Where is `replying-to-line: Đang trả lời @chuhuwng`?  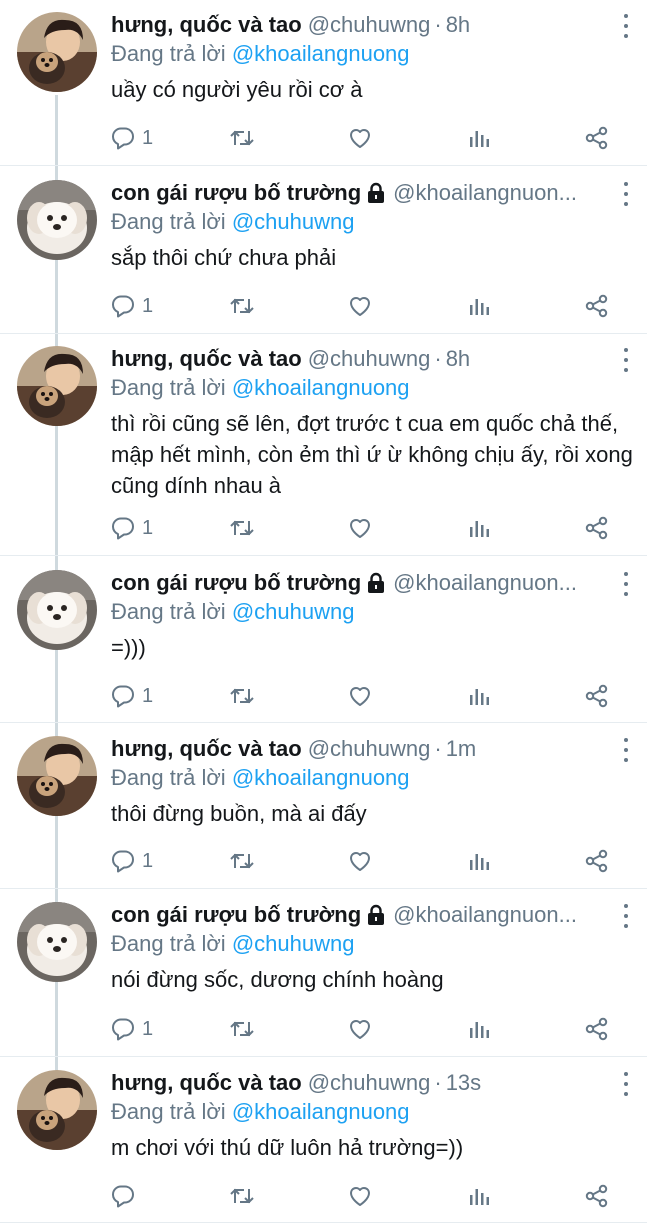
replying-to-line: Đang trả lời @chuhuwng is located at coordinates (372, 612).